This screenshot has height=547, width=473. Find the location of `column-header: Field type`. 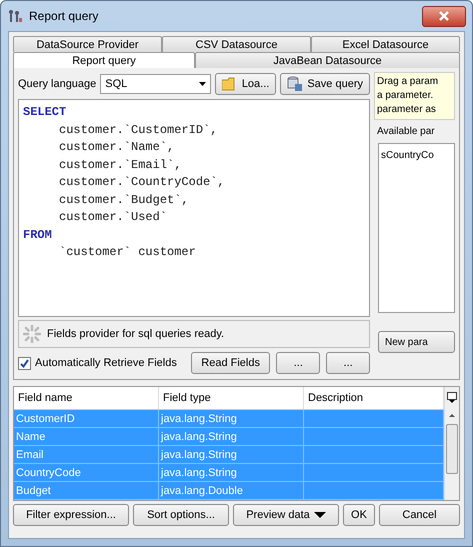

column-header: Field type is located at coordinates (231, 398).